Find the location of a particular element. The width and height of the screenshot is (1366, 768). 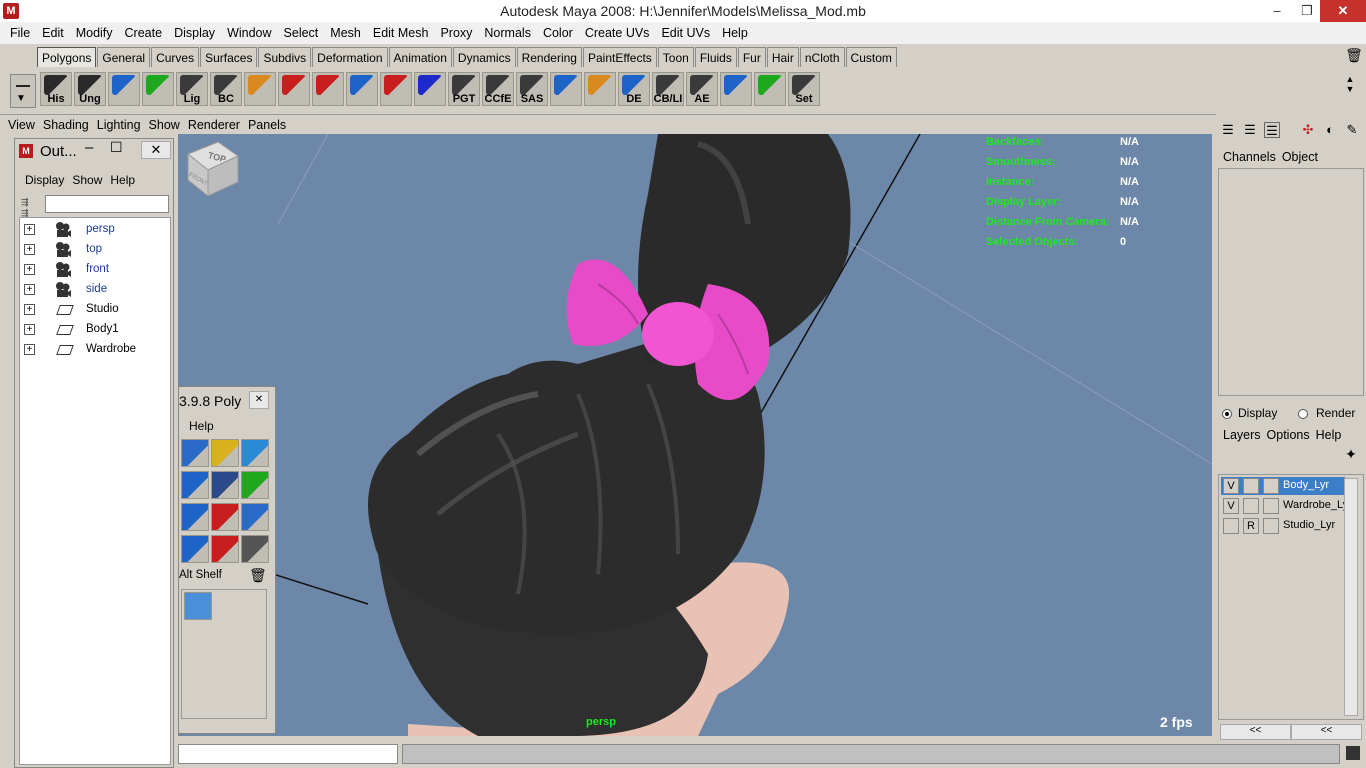

undo-red-icon is located at coordinates (294, 89).